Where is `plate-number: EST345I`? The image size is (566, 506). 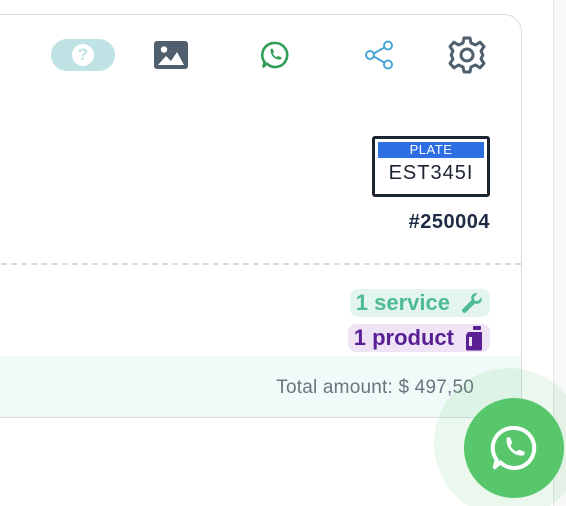 plate-number: EST345I is located at coordinates (431, 173).